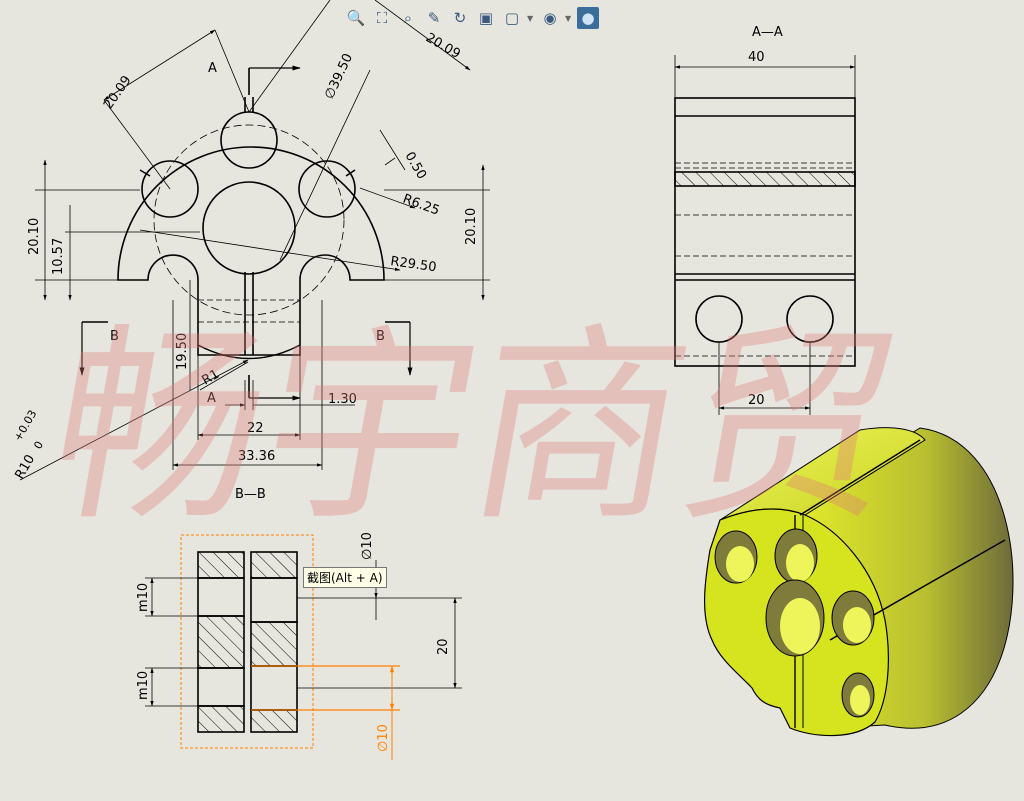 The width and height of the screenshot is (1024, 801). I want to click on display-style-dropdown-icon: ▼, so click(531, 18).